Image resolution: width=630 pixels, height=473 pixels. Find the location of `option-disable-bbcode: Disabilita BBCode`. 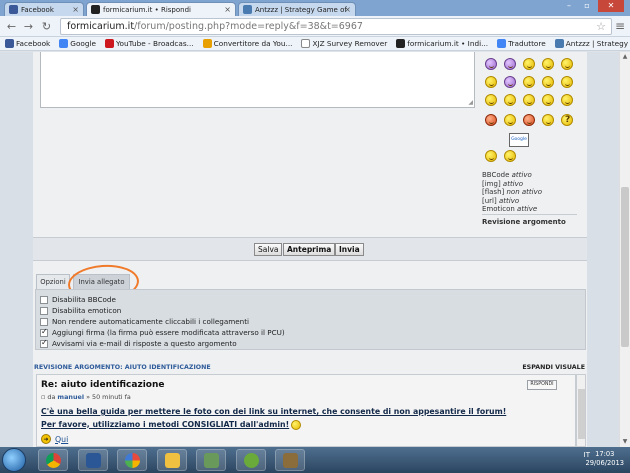

option-disable-bbcode: Disabilita BBCode is located at coordinates (78, 299).